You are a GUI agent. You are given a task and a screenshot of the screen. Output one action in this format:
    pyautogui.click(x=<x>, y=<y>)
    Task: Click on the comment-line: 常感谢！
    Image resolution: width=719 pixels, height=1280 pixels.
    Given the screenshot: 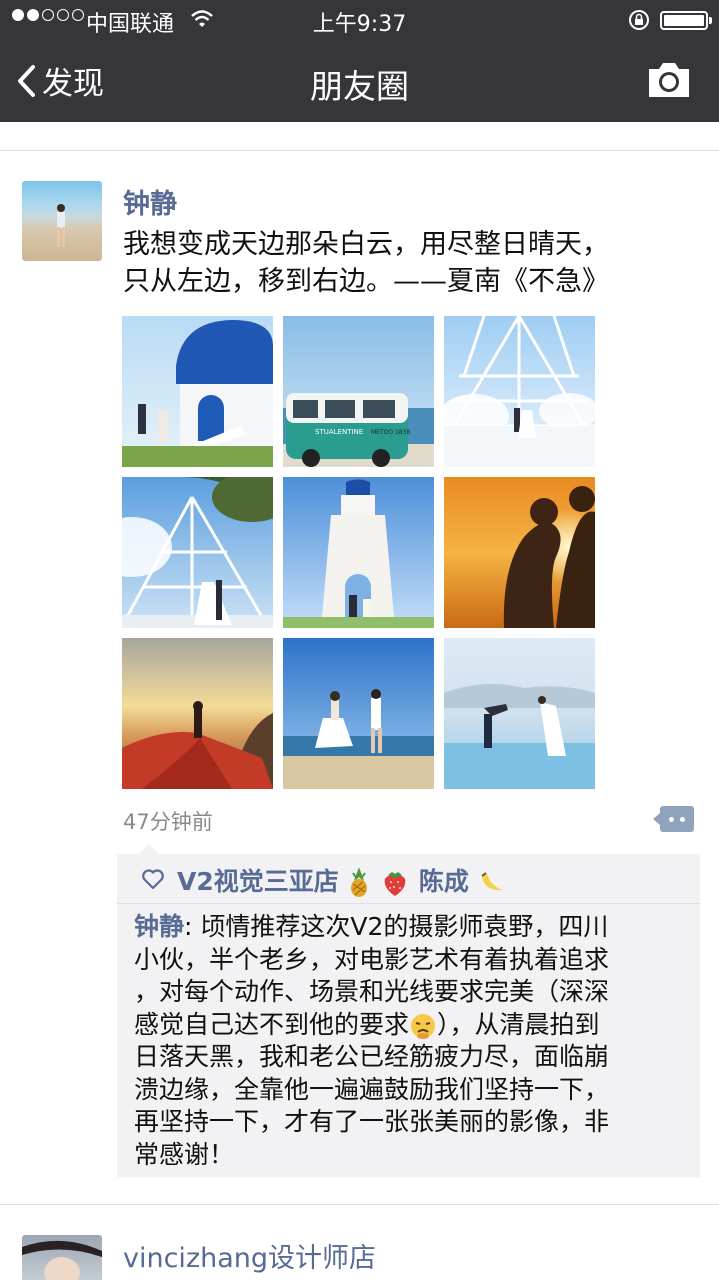 What is the action you would take?
    pyautogui.click(x=184, y=1154)
    